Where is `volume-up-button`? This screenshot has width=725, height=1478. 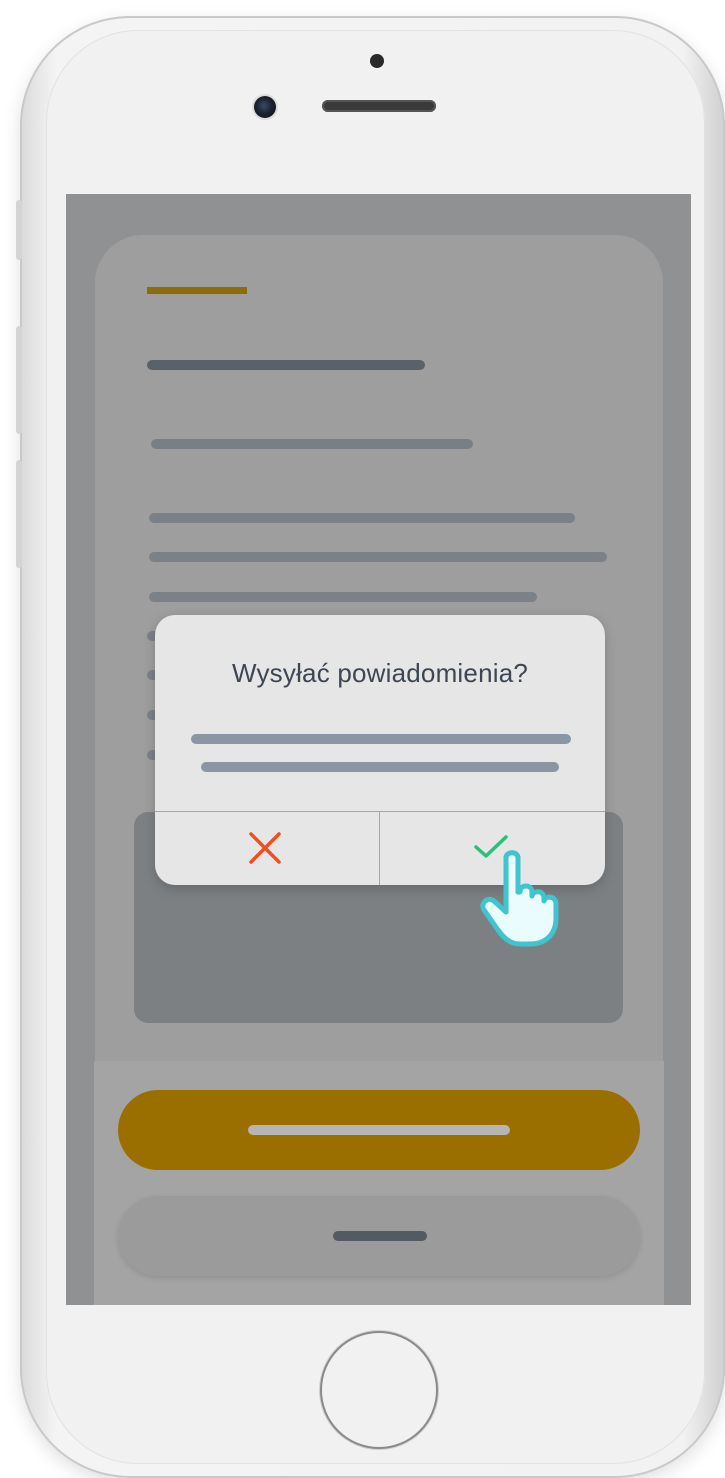 volume-up-button is located at coordinates (19, 380).